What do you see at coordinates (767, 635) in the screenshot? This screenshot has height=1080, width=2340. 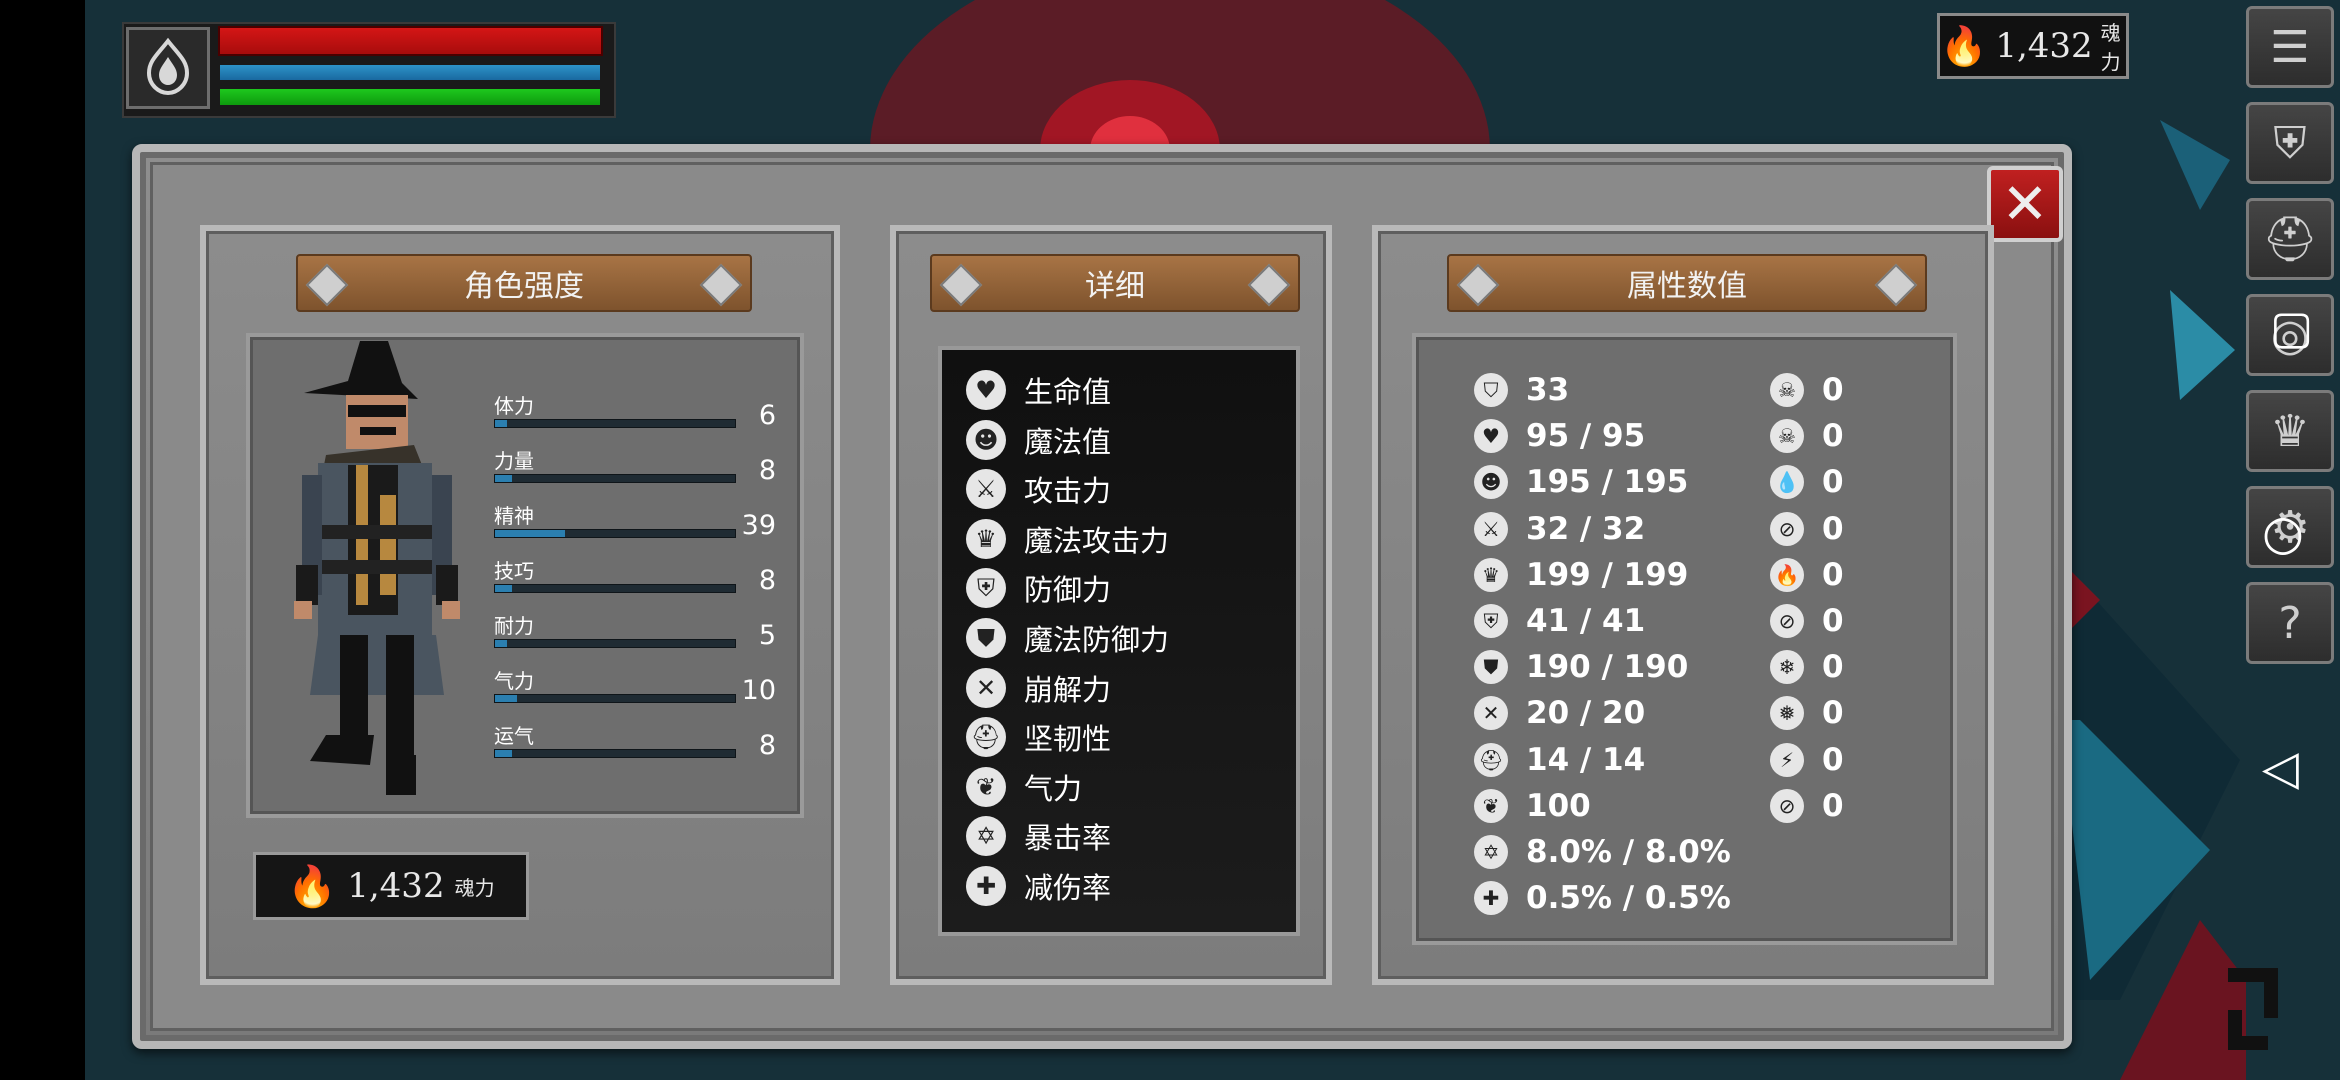 I see `stat-value: 5` at bounding box center [767, 635].